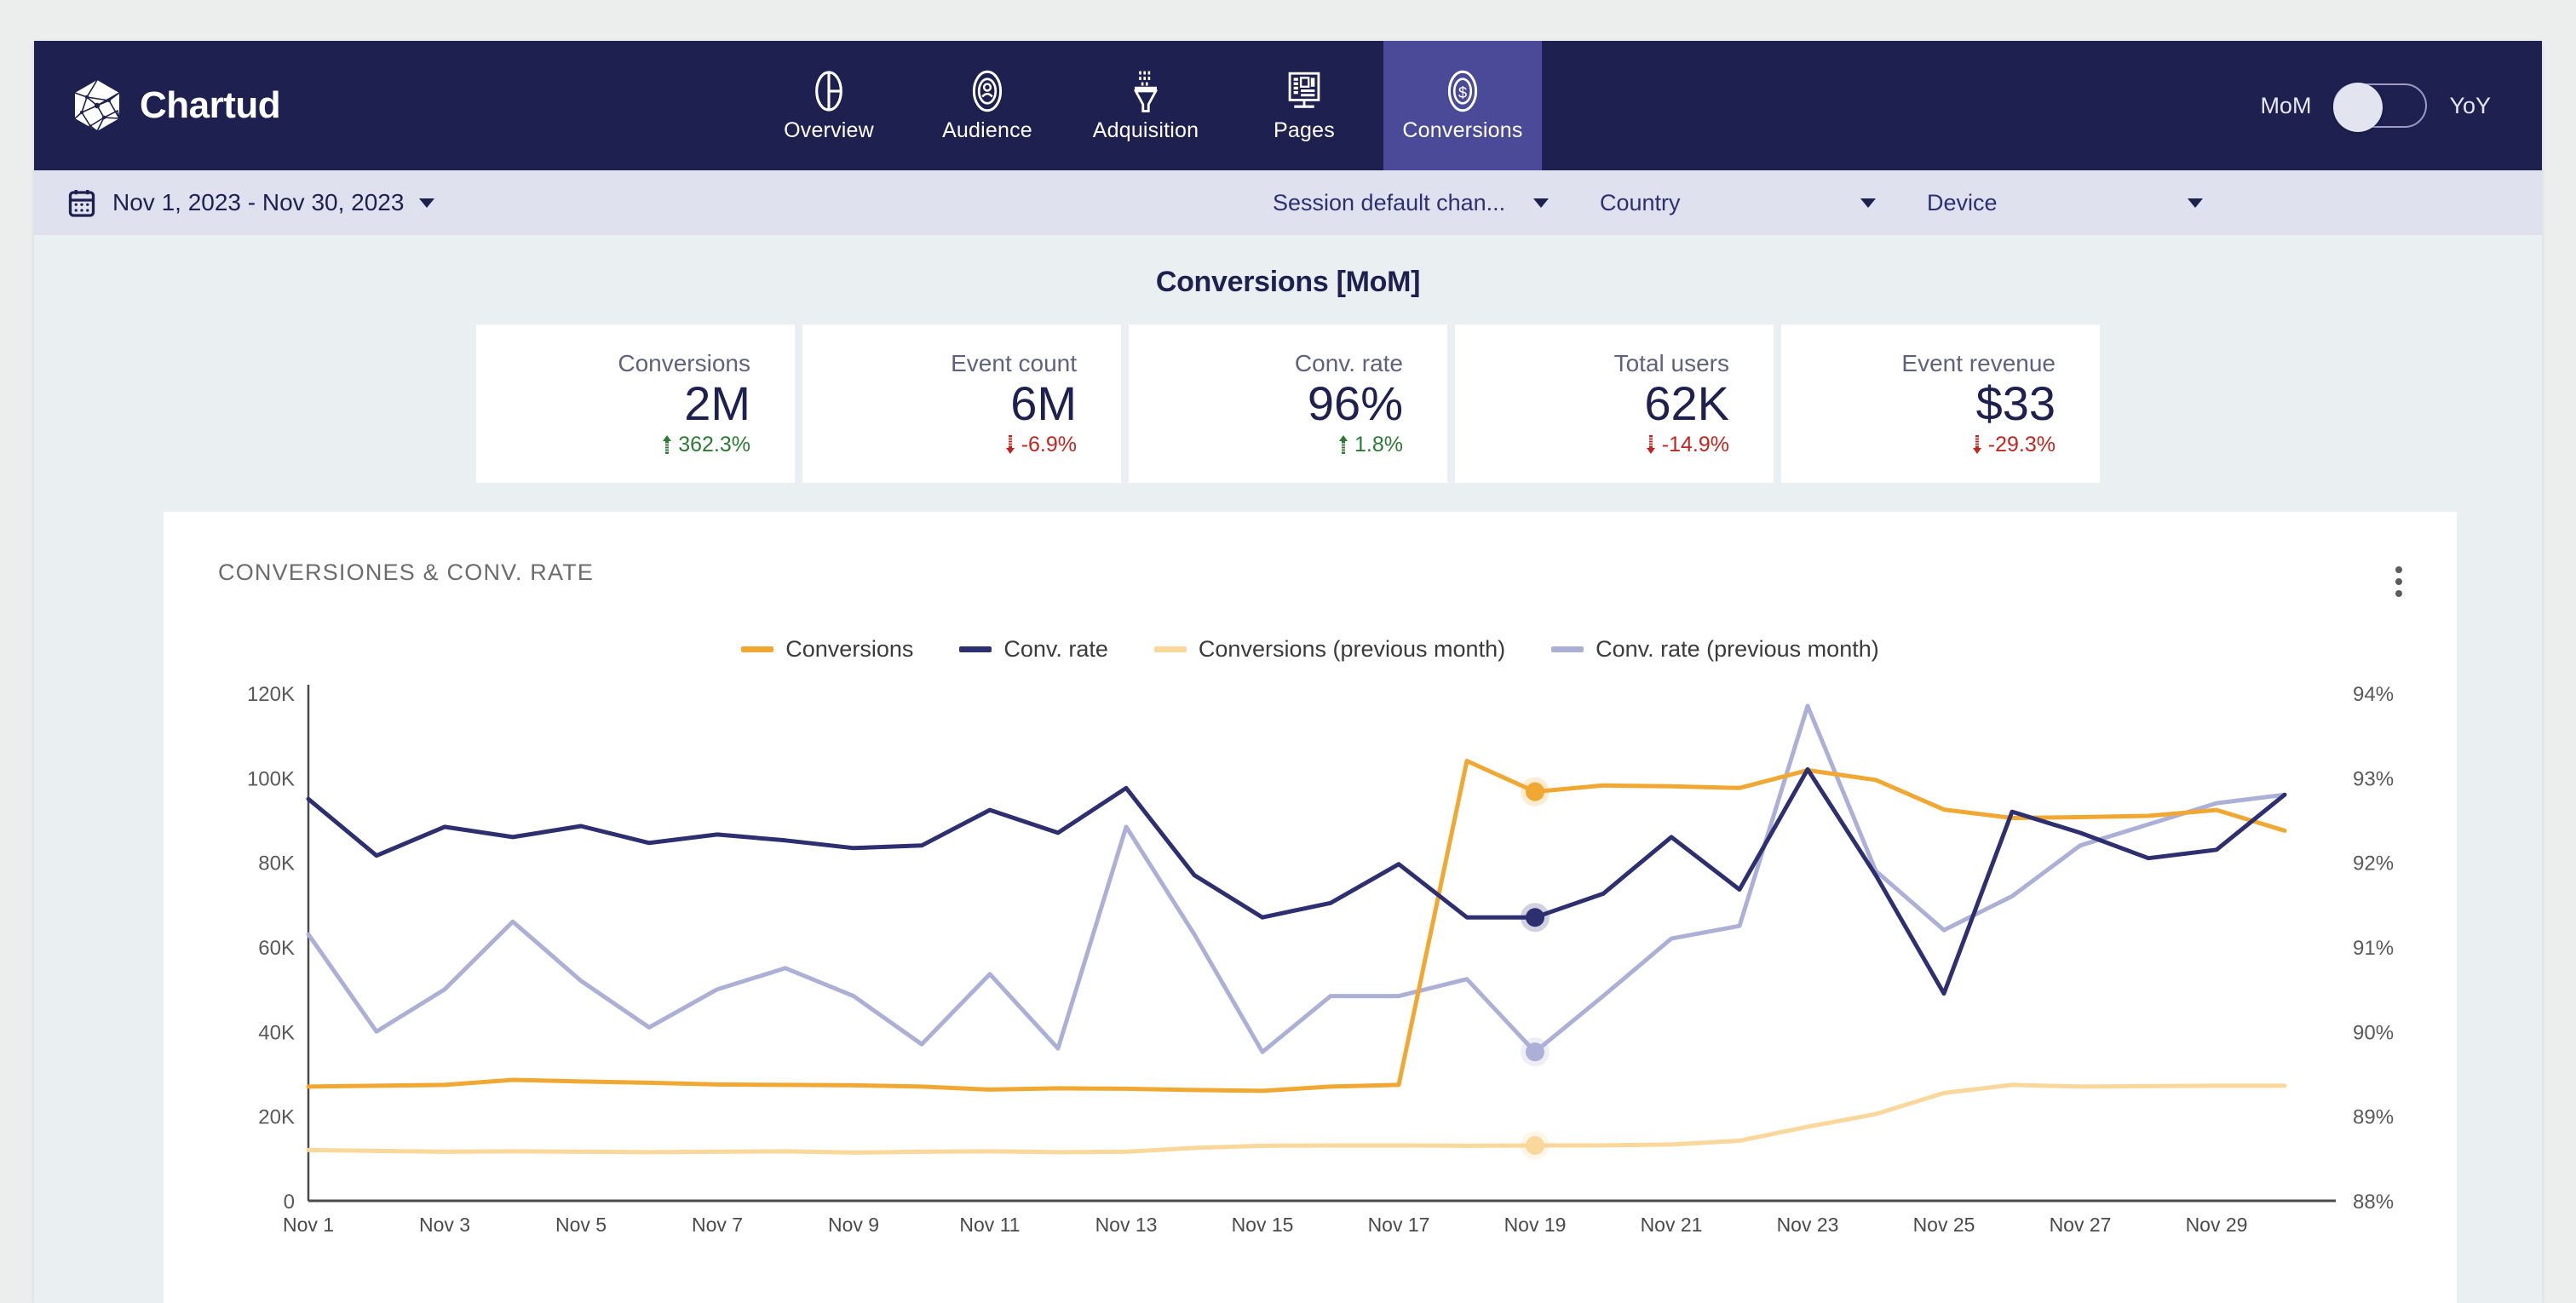 The image size is (2576, 1303). What do you see at coordinates (1738, 649) in the screenshot?
I see `legend-label: Conv. rate (previous month)` at bounding box center [1738, 649].